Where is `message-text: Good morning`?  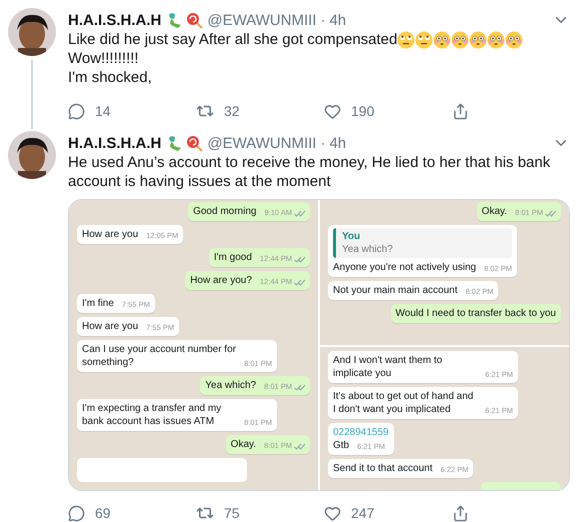
message-text: Good morning is located at coordinates (224, 211).